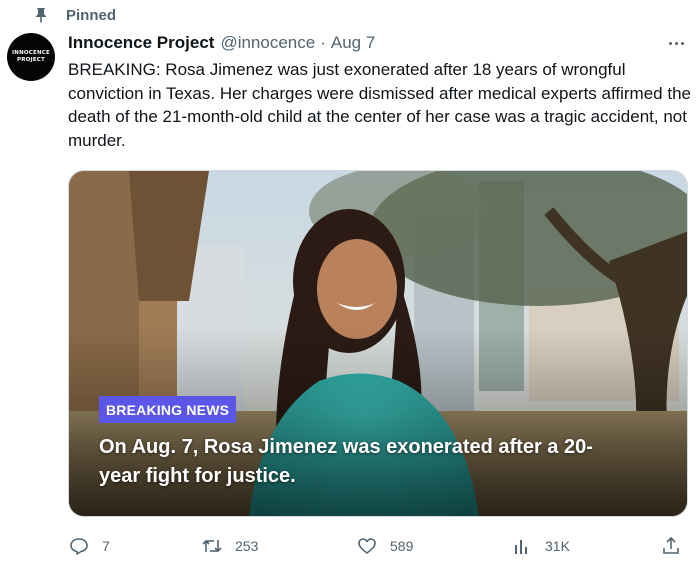 This screenshot has height=565, width=700. What do you see at coordinates (106, 546) in the screenshot?
I see `reply-count: 7` at bounding box center [106, 546].